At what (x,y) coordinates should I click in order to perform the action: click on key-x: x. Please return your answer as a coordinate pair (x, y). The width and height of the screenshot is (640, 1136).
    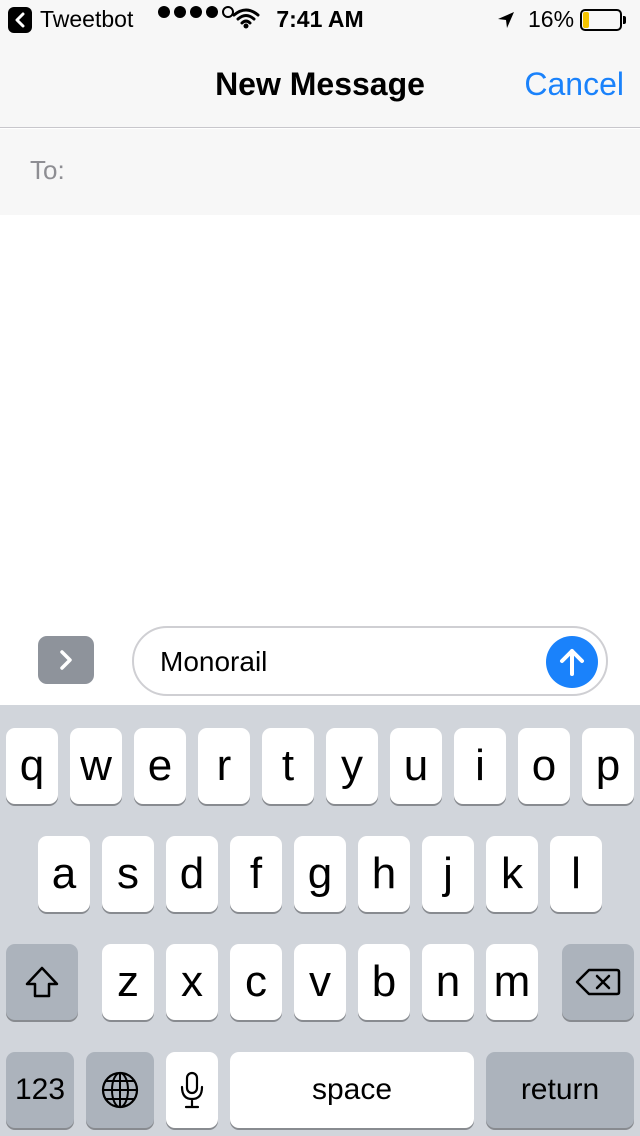
    Looking at the image, I should click on (192, 982).